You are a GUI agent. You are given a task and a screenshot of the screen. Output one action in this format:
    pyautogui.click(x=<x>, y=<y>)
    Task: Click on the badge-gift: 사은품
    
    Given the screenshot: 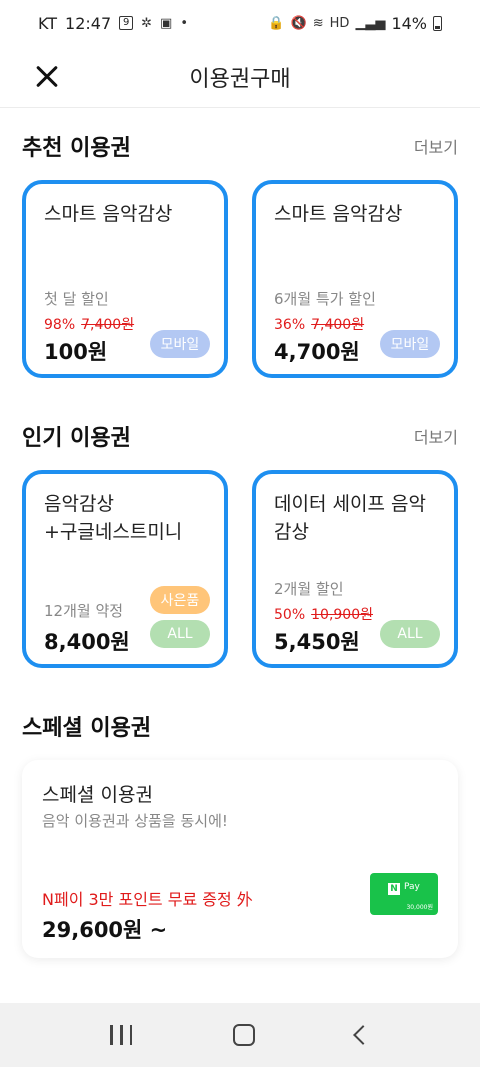 What is the action you would take?
    pyautogui.click(x=180, y=600)
    